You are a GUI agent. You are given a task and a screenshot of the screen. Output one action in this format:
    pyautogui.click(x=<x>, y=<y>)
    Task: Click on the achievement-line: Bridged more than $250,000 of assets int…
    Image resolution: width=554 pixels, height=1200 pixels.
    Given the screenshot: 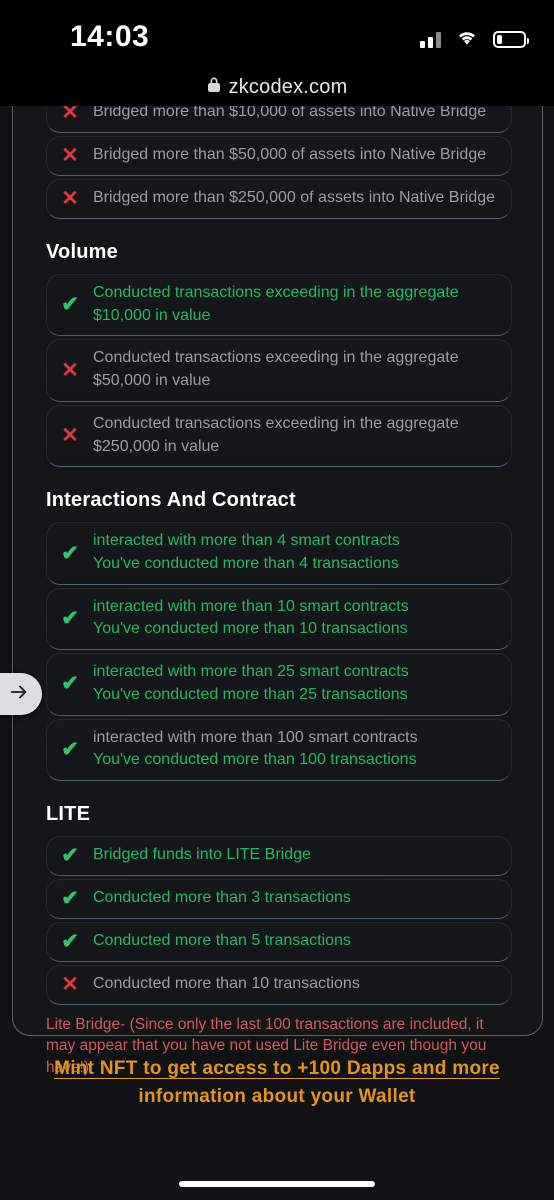 What is the action you would take?
    pyautogui.click(x=294, y=198)
    